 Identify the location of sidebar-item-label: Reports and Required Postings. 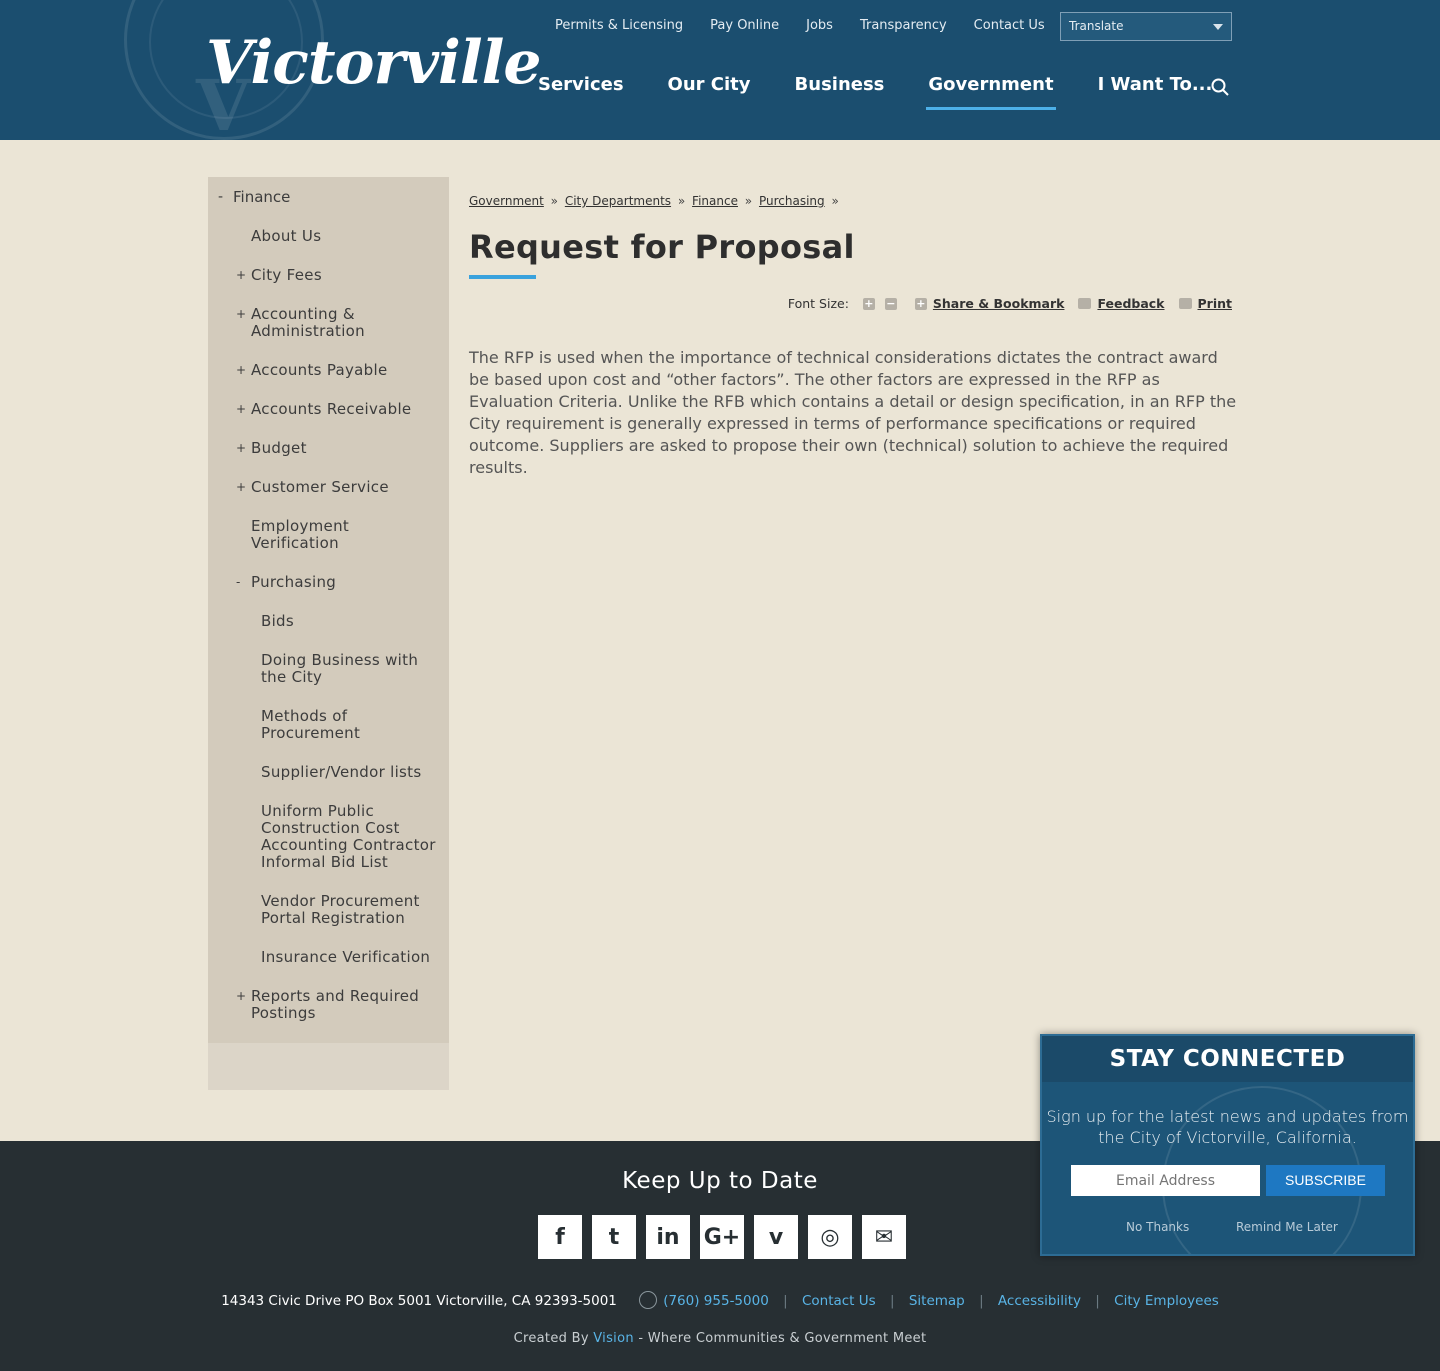
(335, 1004).